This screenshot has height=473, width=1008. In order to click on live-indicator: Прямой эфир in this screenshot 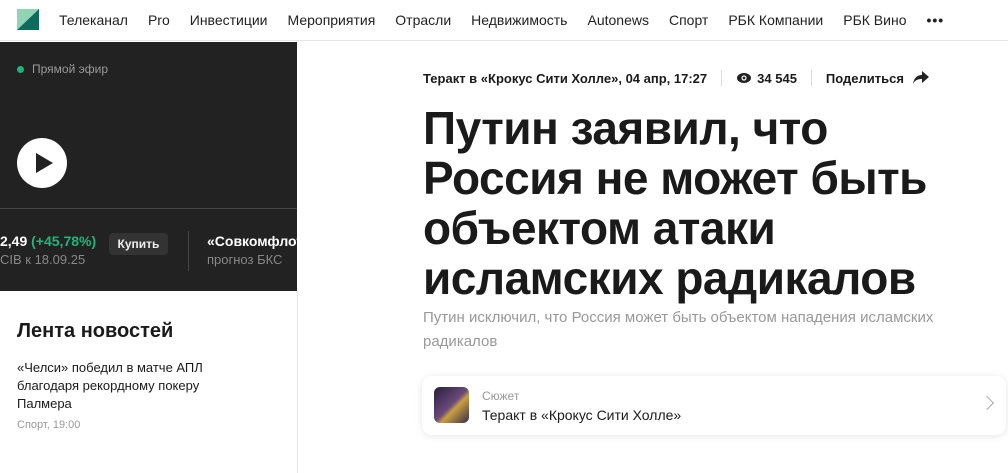, I will do `click(62, 69)`.